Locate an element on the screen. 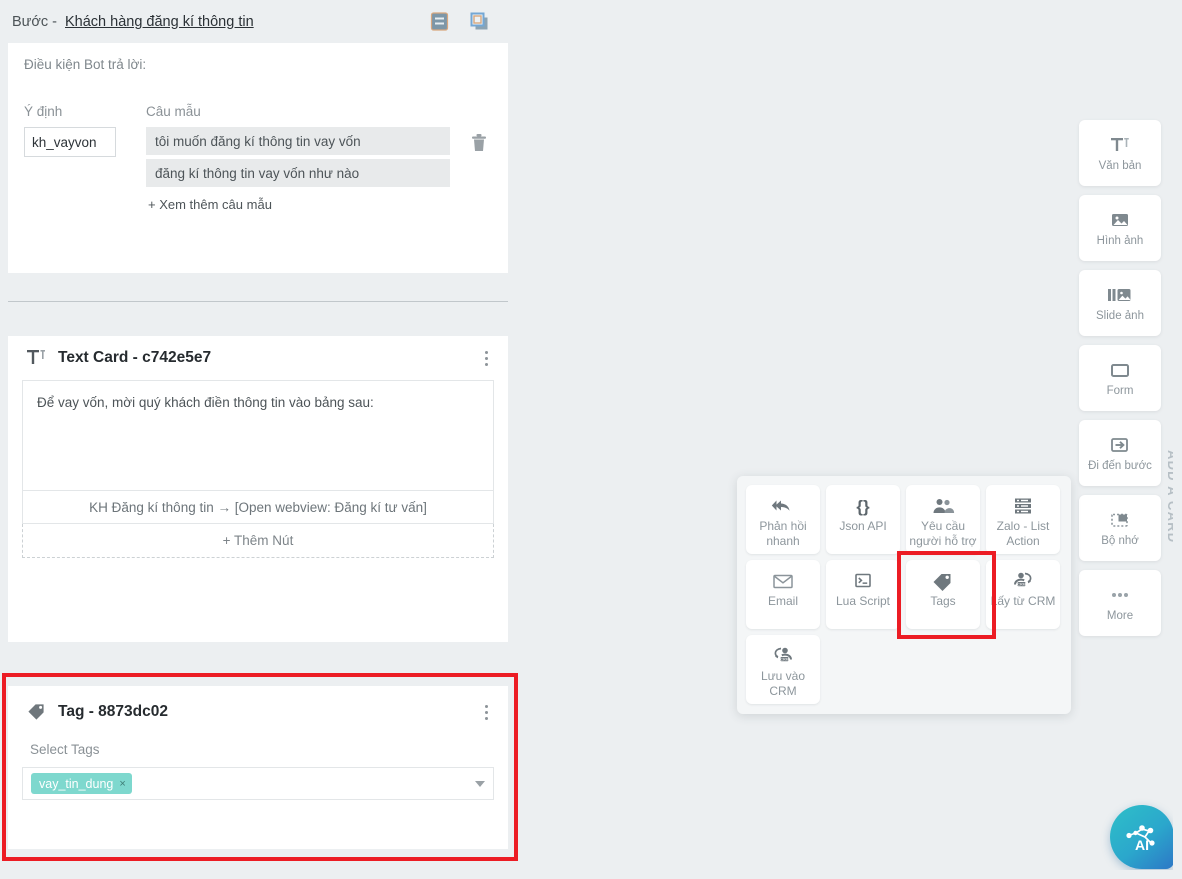 The image size is (1182, 879). rail-item-form: Form is located at coordinates (1120, 378).